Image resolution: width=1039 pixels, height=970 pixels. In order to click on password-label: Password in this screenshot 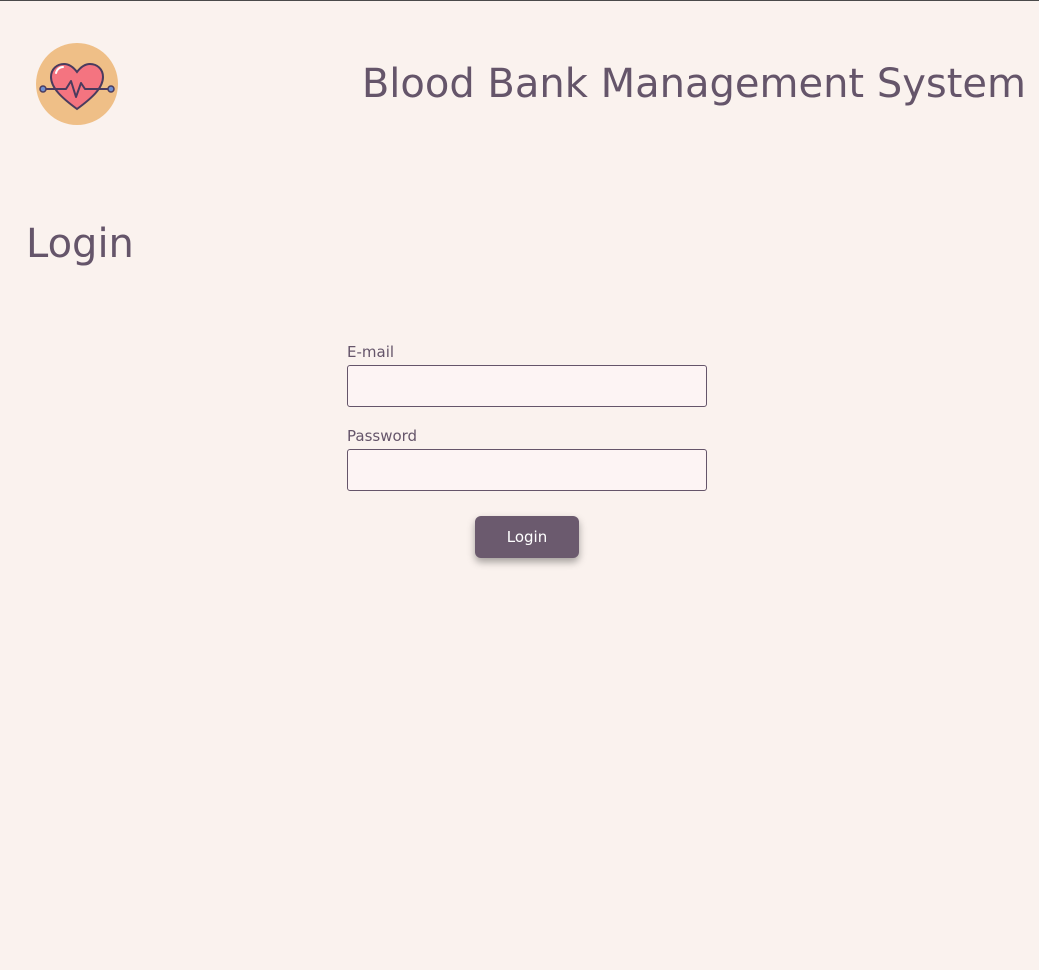, I will do `click(382, 436)`.